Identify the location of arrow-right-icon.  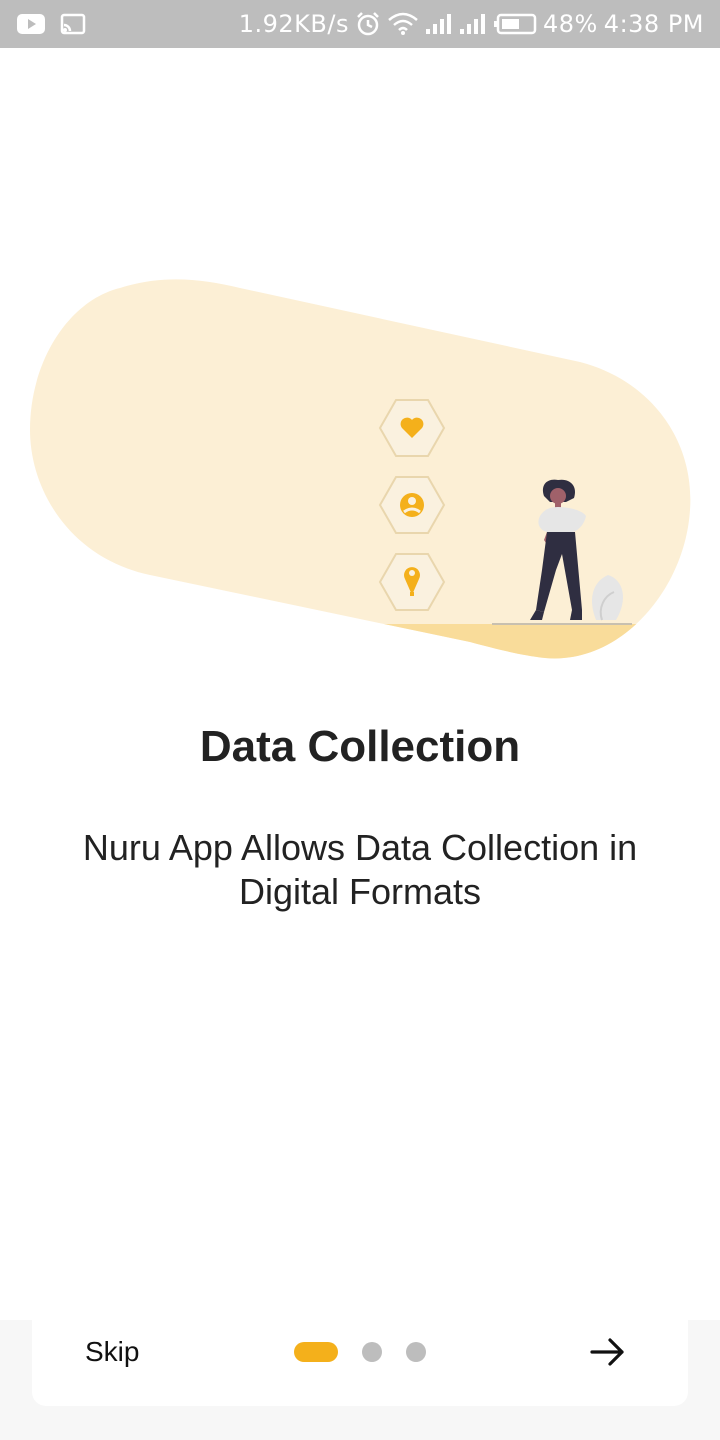
(607, 1352).